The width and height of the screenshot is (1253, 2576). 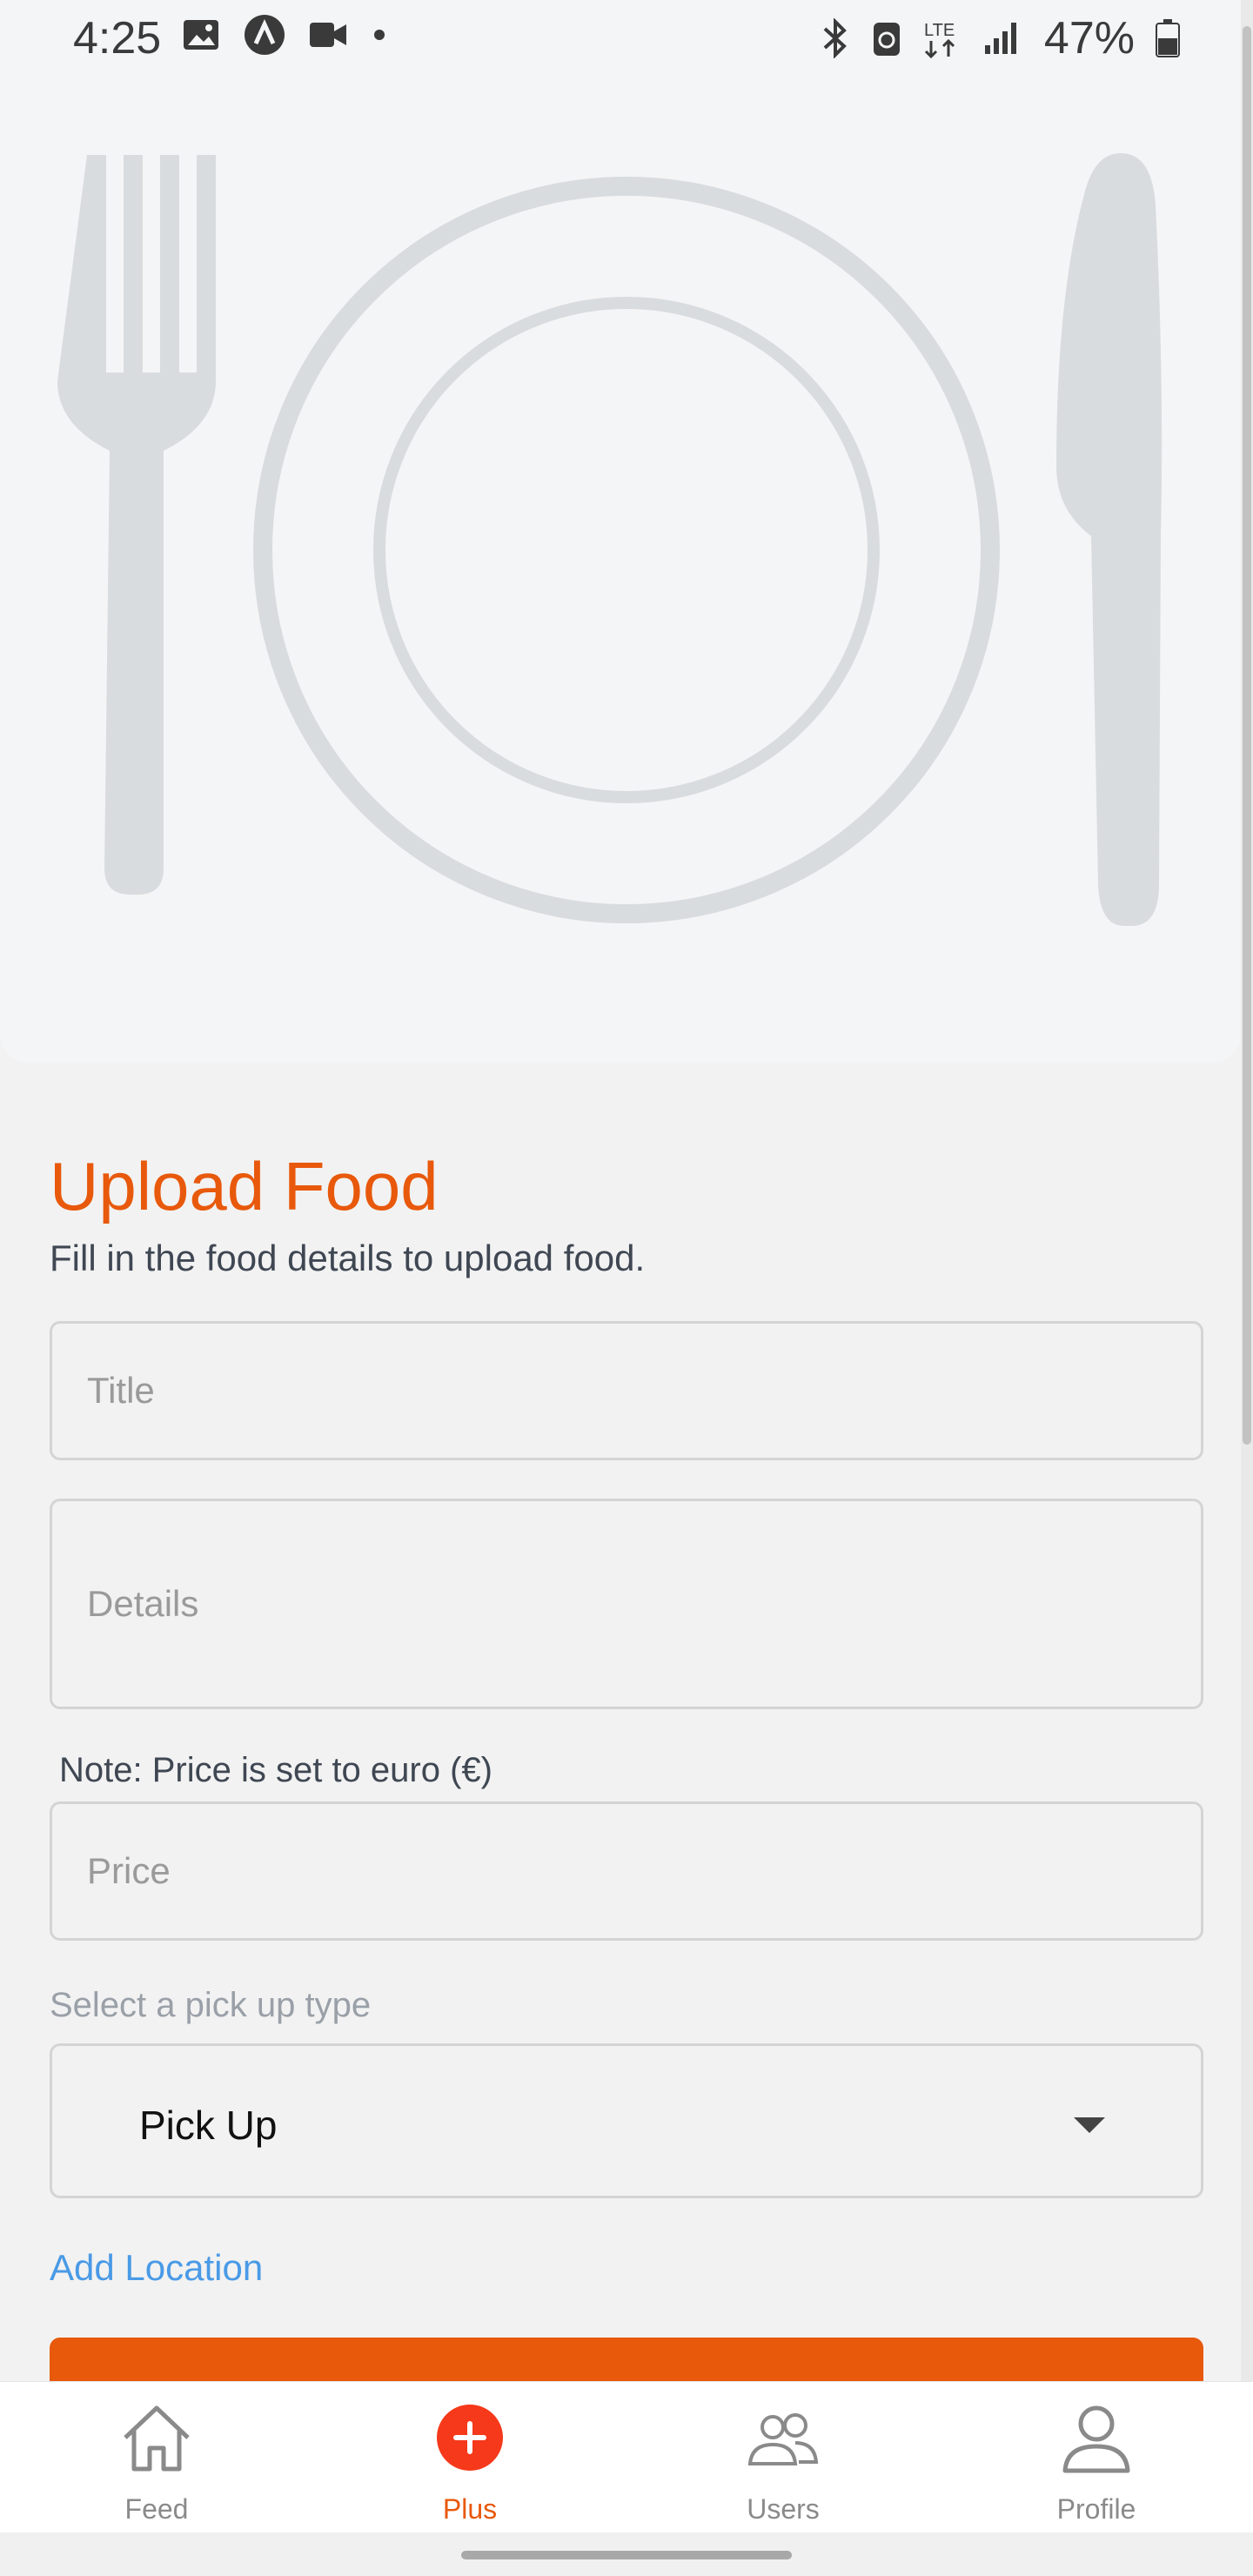 I want to click on lte-icon: LTE, so click(x=939, y=40).